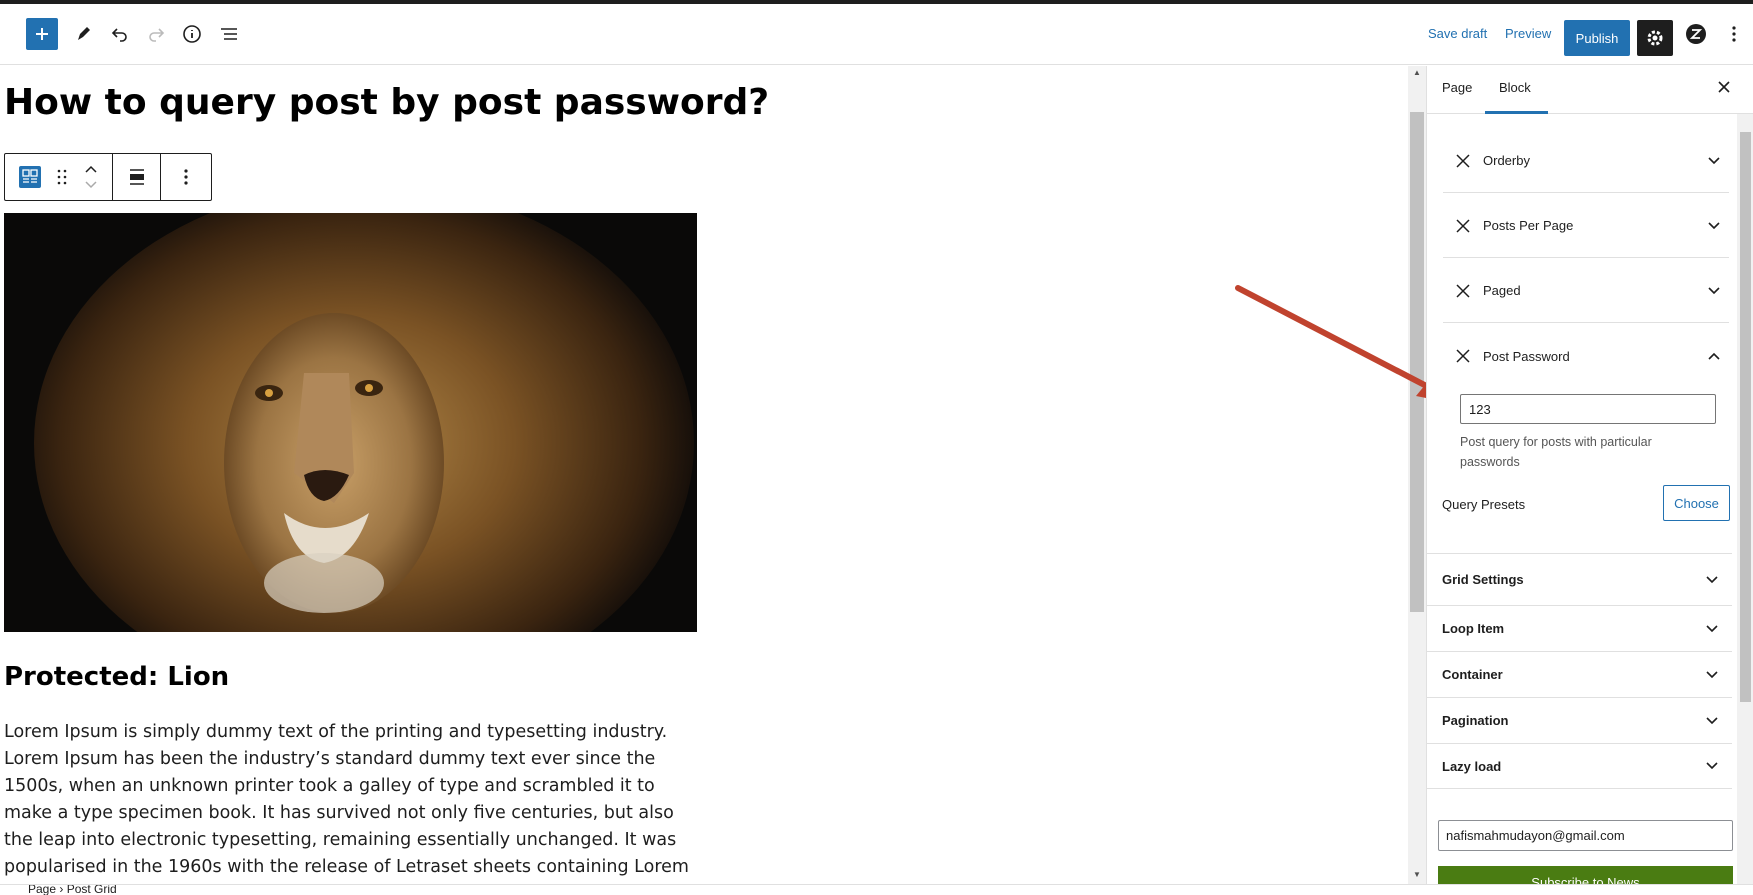 The height and width of the screenshot is (895, 1753). Describe the element at coordinates (1579, 674) in the screenshot. I see `panel-container: Container` at that location.